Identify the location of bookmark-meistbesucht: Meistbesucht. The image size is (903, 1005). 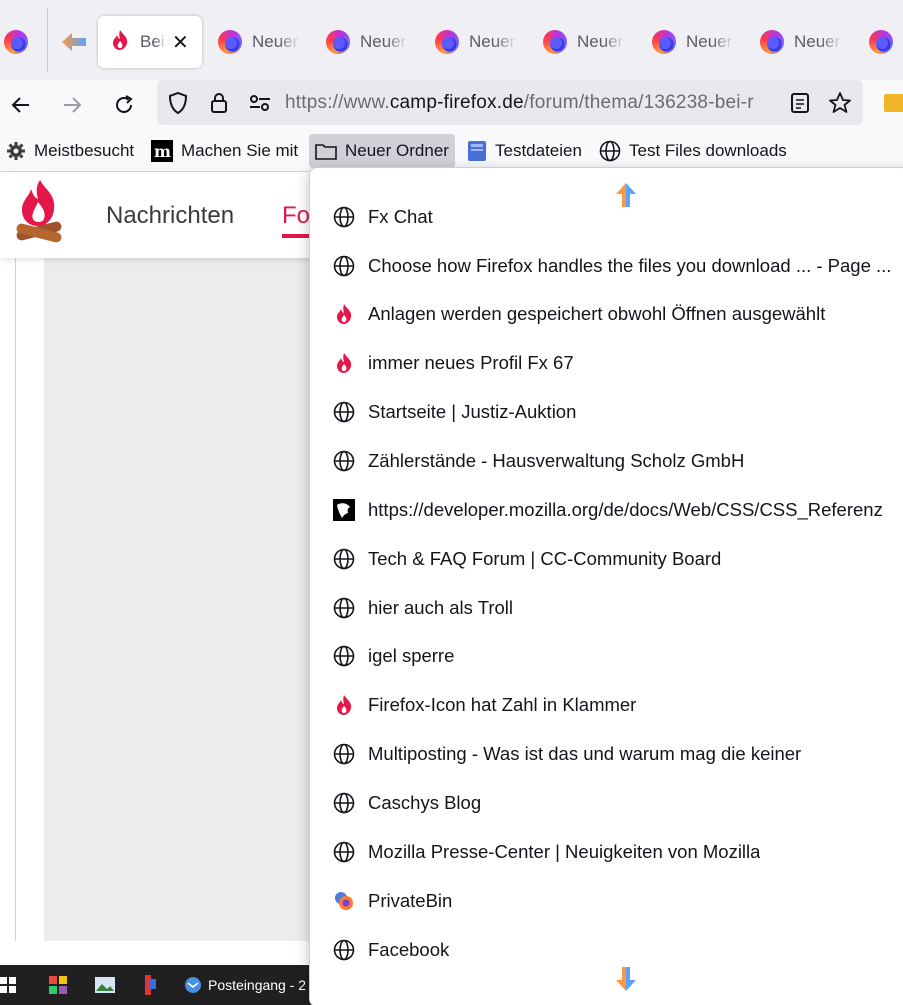
(70, 151).